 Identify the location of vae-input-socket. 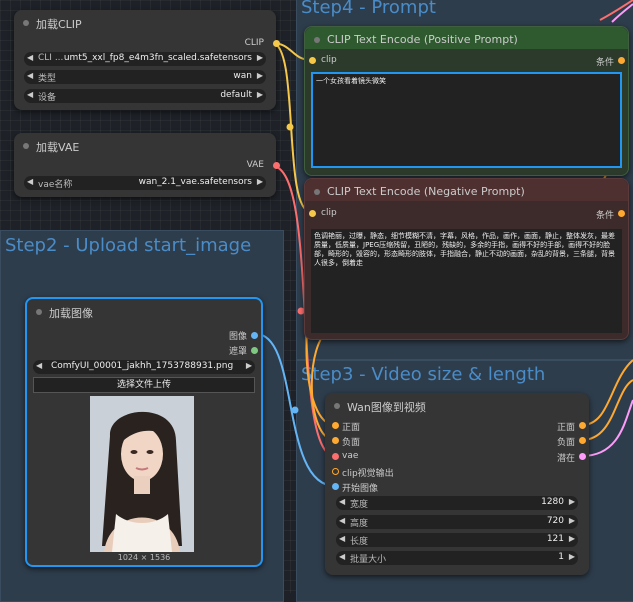
(335, 456).